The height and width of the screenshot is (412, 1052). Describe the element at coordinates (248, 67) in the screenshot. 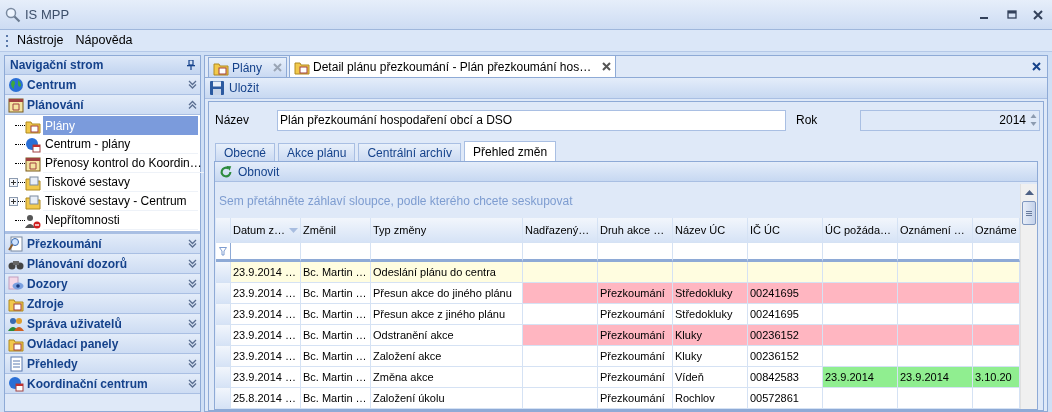

I see `document-tab: Plány` at that location.